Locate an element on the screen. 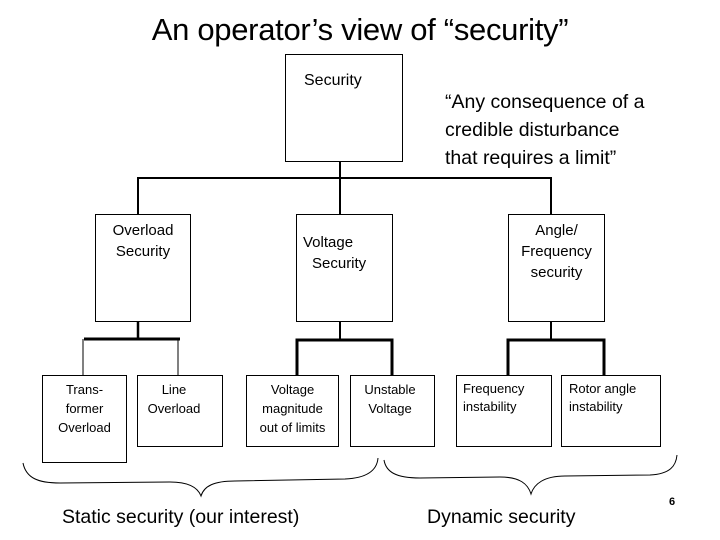  angle-frequency-security-label: Angle/ Frequency security is located at coordinates (556, 251).